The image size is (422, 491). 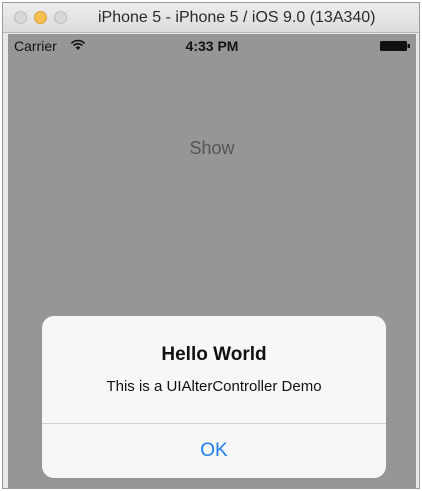 I want to click on status-bar: Carrier 4:33 PM, so click(x=212, y=45).